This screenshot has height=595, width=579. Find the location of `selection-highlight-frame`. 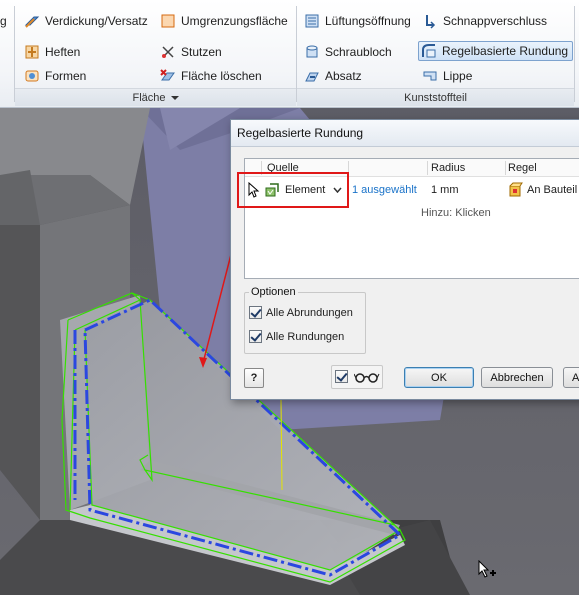

selection-highlight-frame is located at coordinates (293, 190).